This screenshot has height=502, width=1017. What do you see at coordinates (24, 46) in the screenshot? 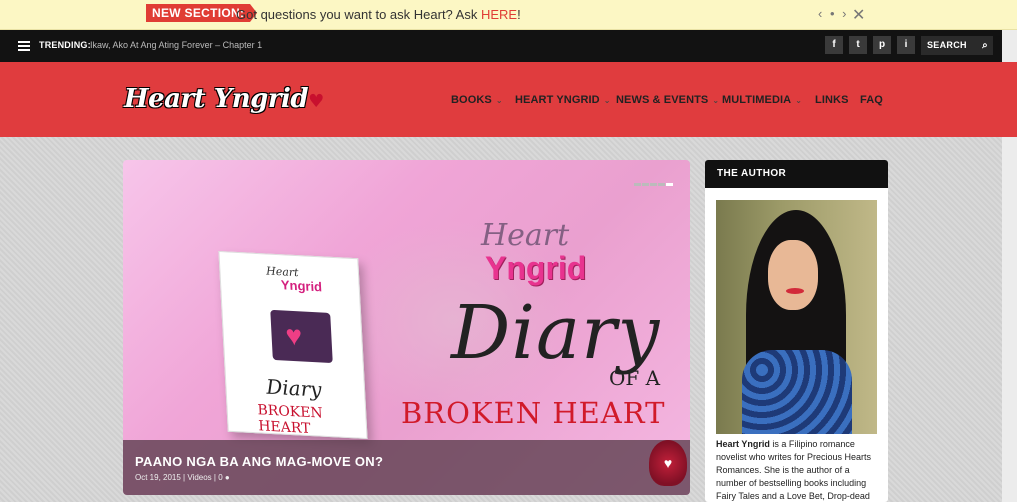
I see `hamburger-menu-icon` at bounding box center [24, 46].